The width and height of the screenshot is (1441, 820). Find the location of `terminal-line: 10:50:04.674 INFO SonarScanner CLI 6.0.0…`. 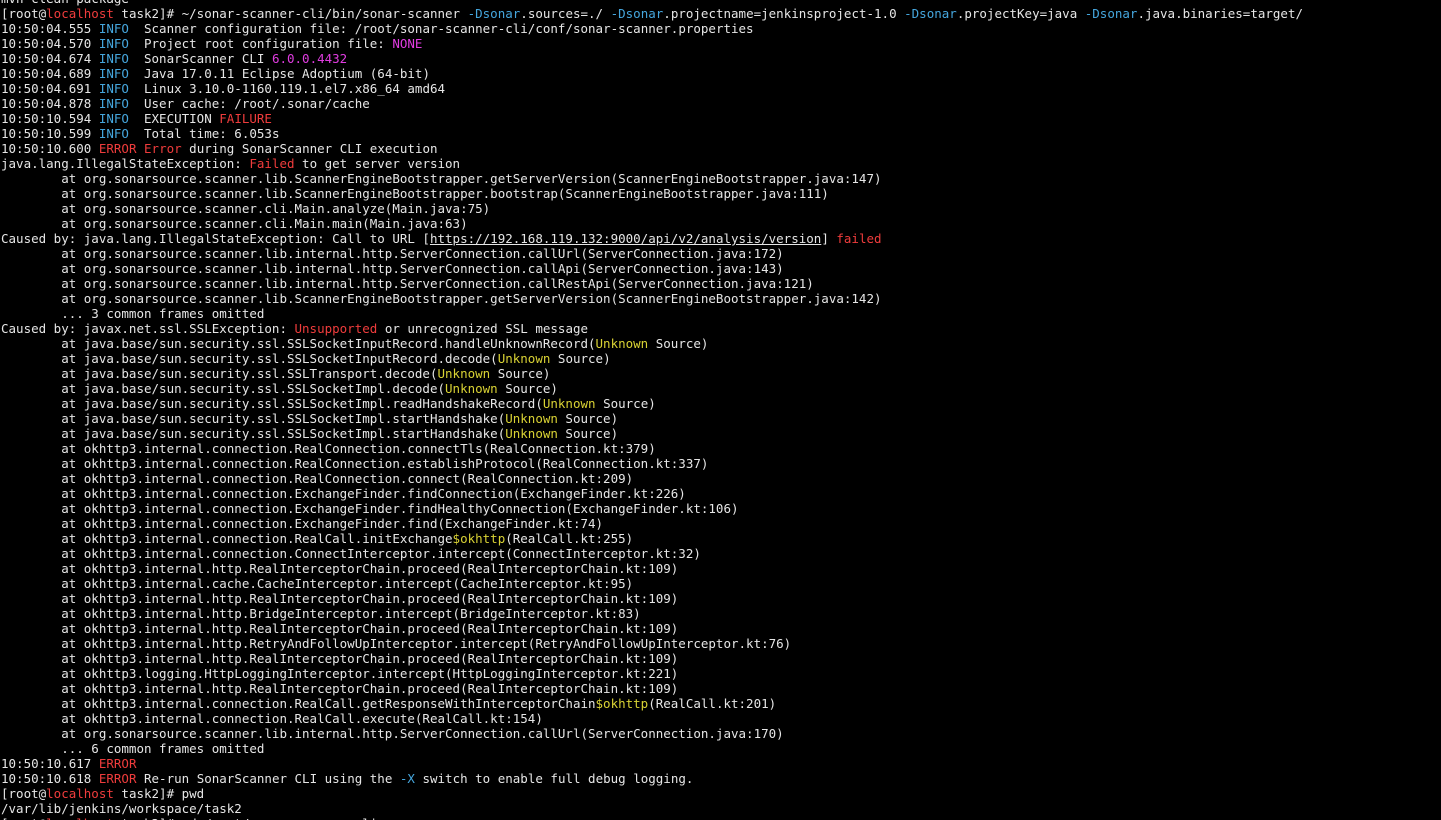

terminal-line: 10:50:04.674 INFO SonarScanner CLI 6.0.0… is located at coordinates (652, 58).